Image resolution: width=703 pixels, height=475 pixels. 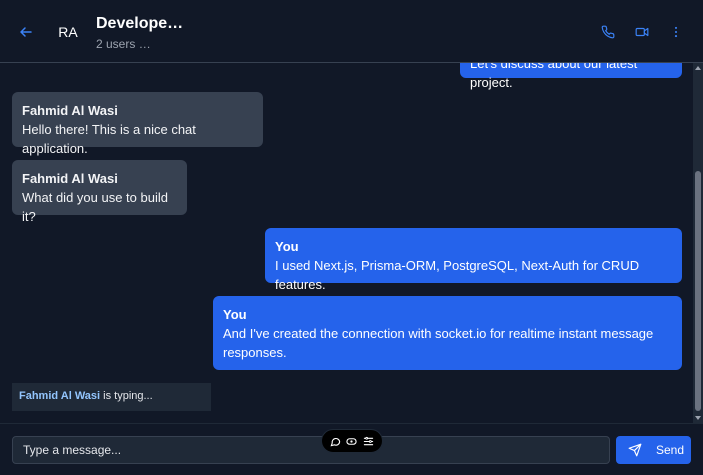 What do you see at coordinates (95, 207) in the screenshot?
I see `message-text: What did you use to build it?` at bounding box center [95, 207].